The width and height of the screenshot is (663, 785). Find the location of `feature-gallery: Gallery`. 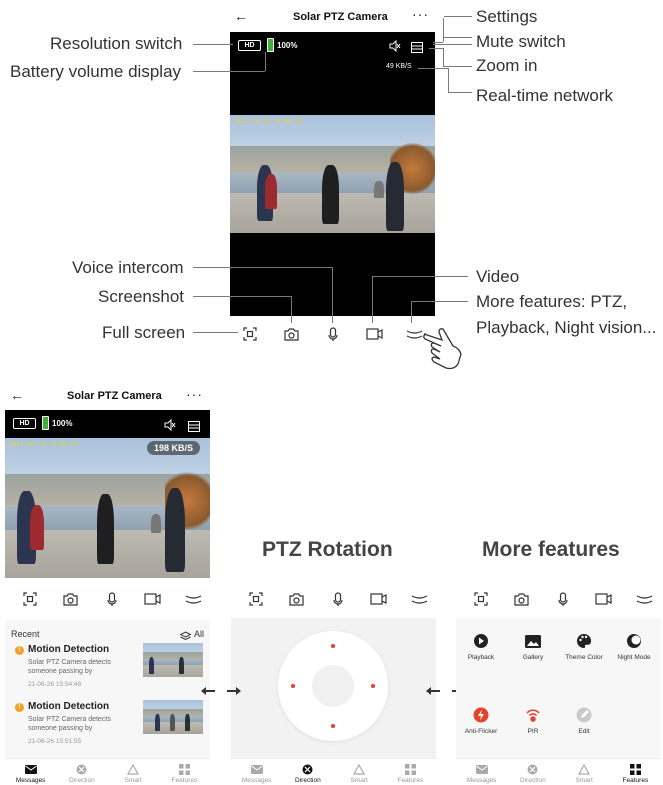

feature-gallery: Gallery is located at coordinates (533, 647).